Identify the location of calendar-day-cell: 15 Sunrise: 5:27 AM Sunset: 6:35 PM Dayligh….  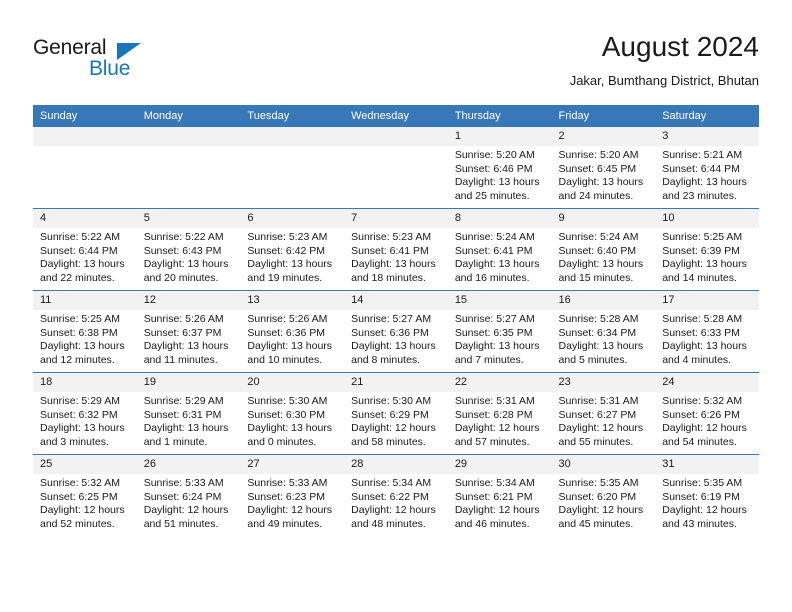
(499, 331).